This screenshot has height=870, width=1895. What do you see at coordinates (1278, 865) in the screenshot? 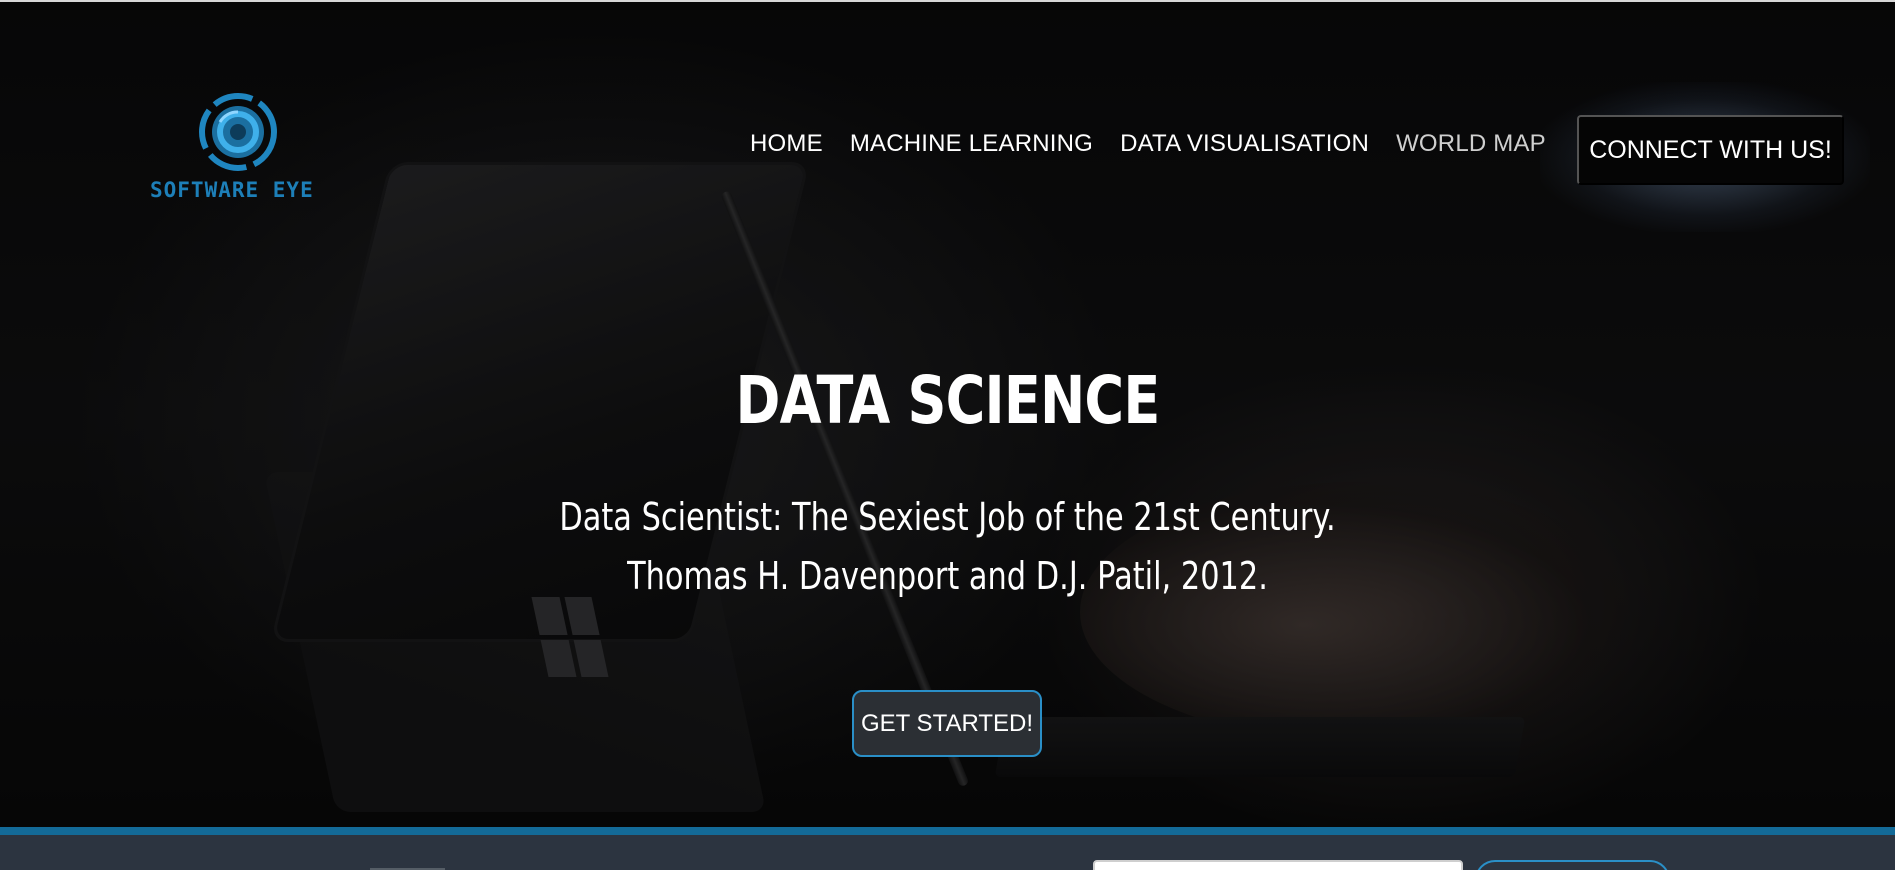
I see `newsletter-input` at bounding box center [1278, 865].